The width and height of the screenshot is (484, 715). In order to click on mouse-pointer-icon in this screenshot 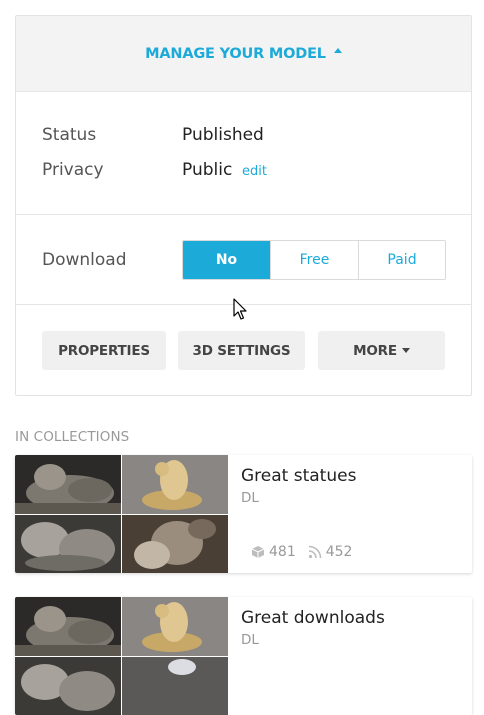, I will do `click(240, 309)`.